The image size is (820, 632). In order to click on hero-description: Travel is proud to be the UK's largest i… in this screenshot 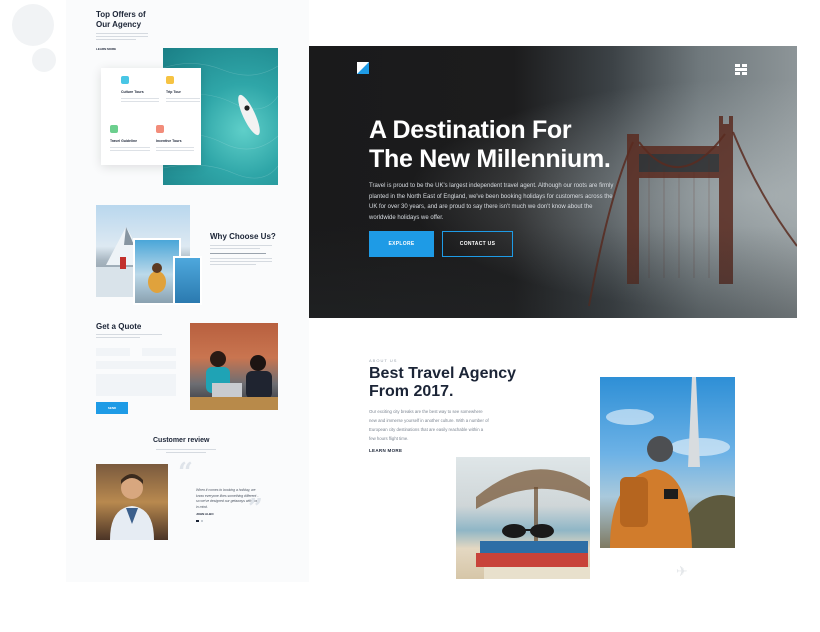, I will do `click(491, 202)`.